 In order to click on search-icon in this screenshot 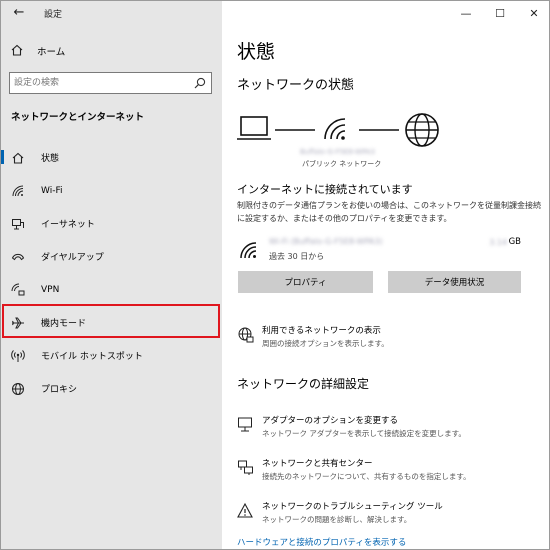, I will do `click(200, 83)`.